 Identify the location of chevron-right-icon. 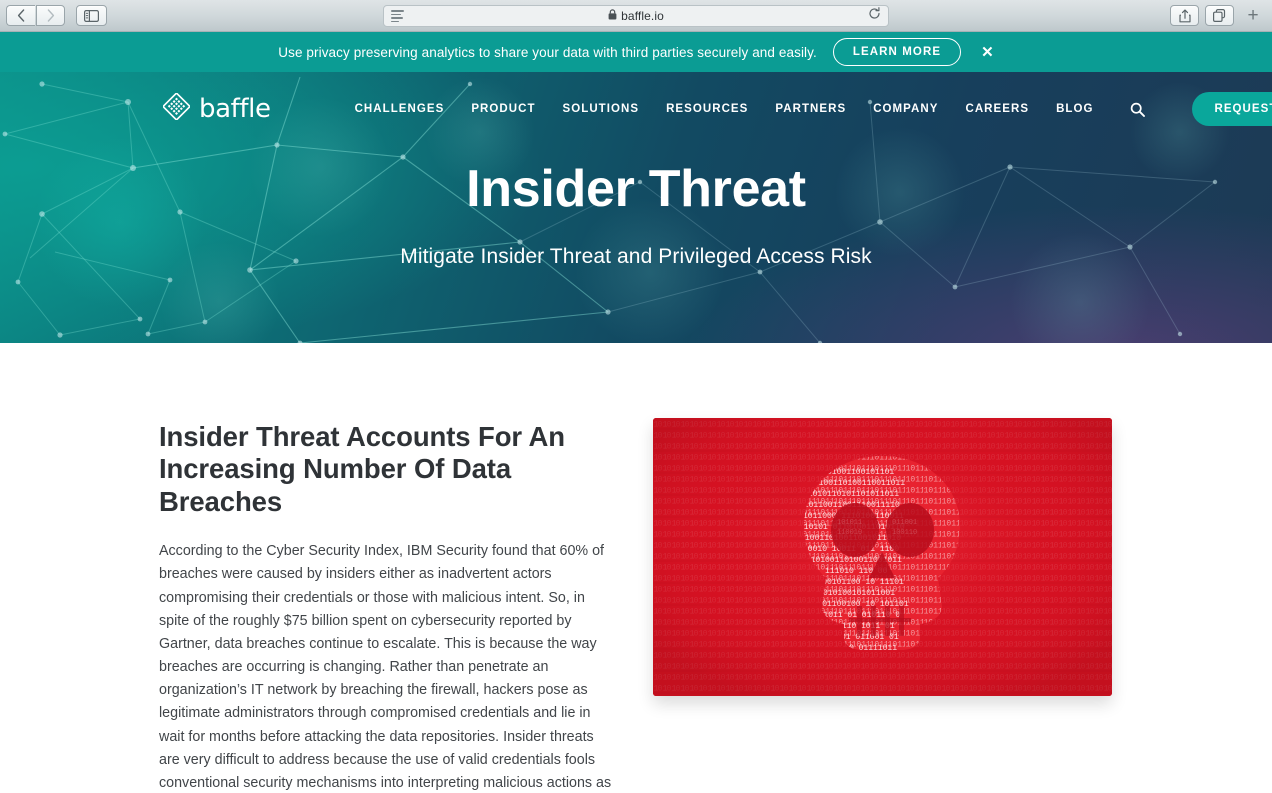
(51, 15).